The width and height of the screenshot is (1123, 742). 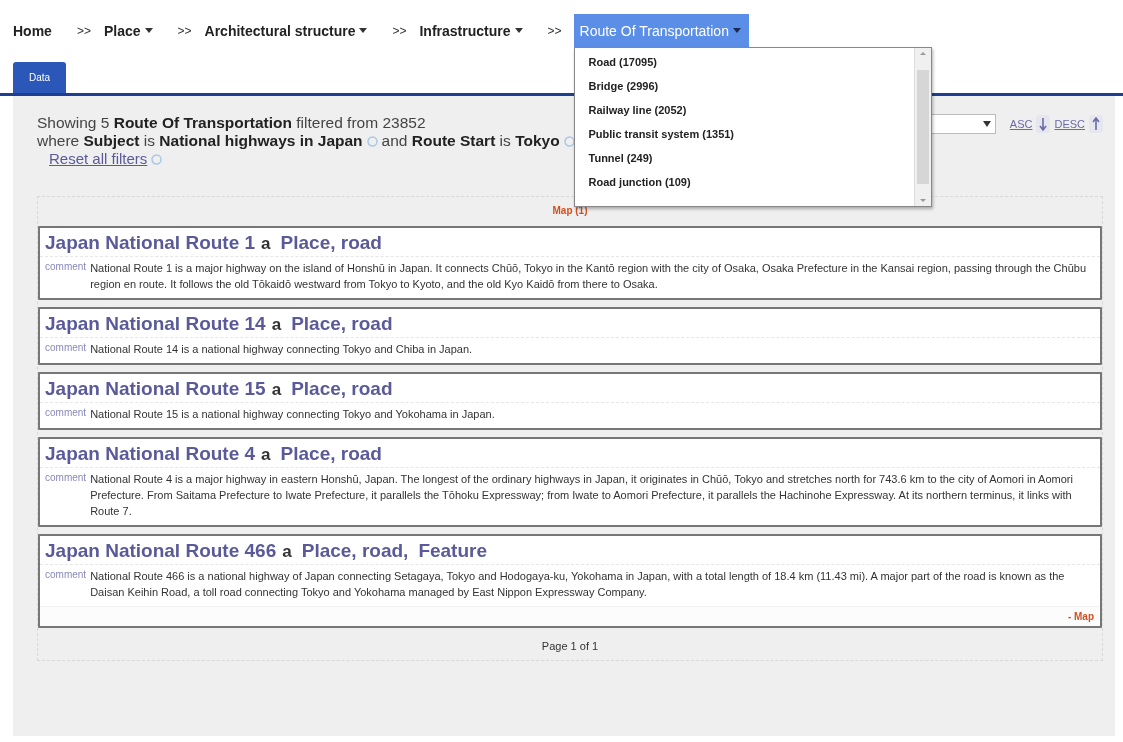 I want to click on result-title-link: Japan National Route 15, so click(x=155, y=389).